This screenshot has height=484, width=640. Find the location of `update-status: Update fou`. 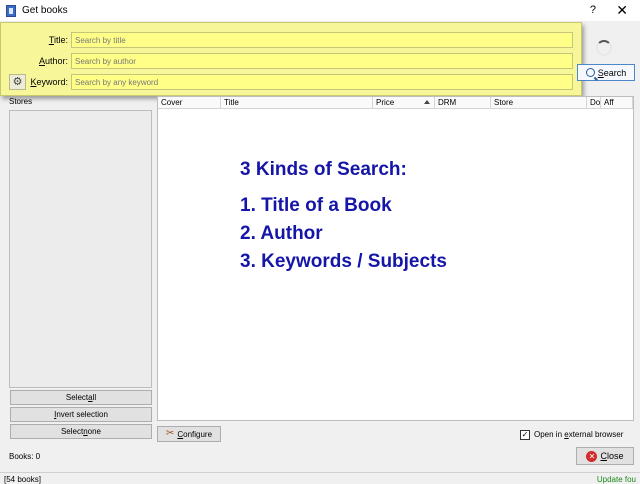

update-status: Update fou is located at coordinates (616, 479).